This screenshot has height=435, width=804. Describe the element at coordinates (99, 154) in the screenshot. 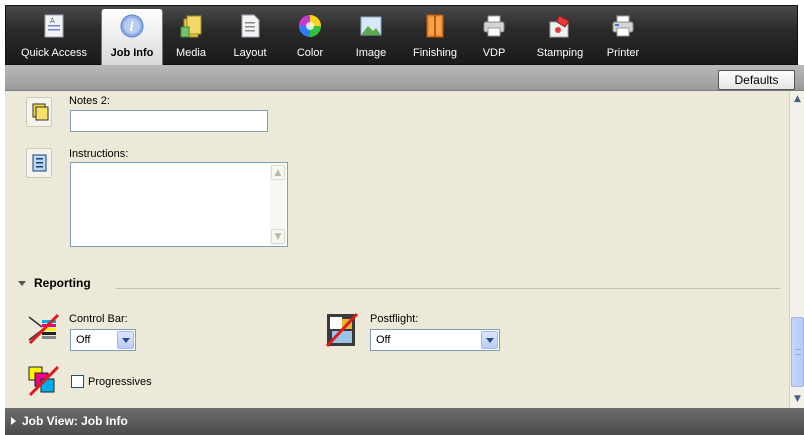

I see `instructions-label: Instructions:` at that location.